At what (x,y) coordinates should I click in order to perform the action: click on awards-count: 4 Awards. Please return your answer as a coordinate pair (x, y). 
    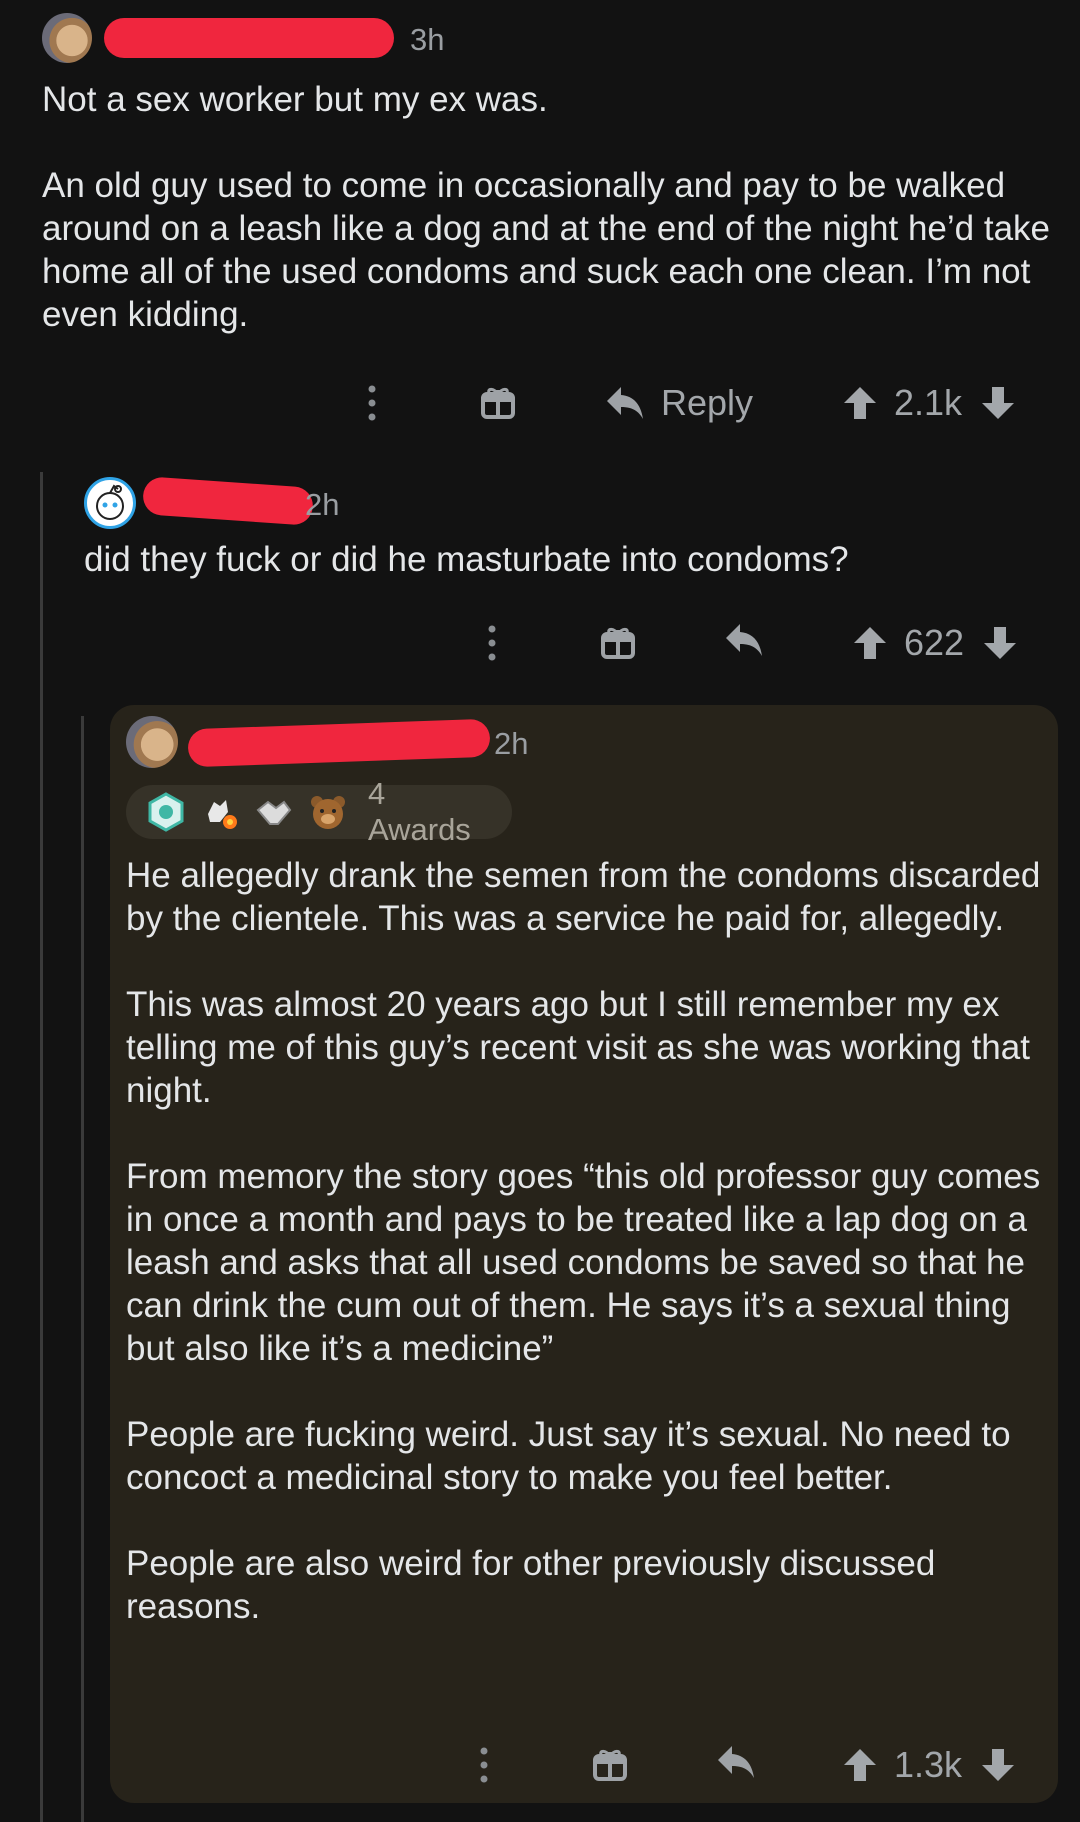
    Looking at the image, I should click on (419, 811).